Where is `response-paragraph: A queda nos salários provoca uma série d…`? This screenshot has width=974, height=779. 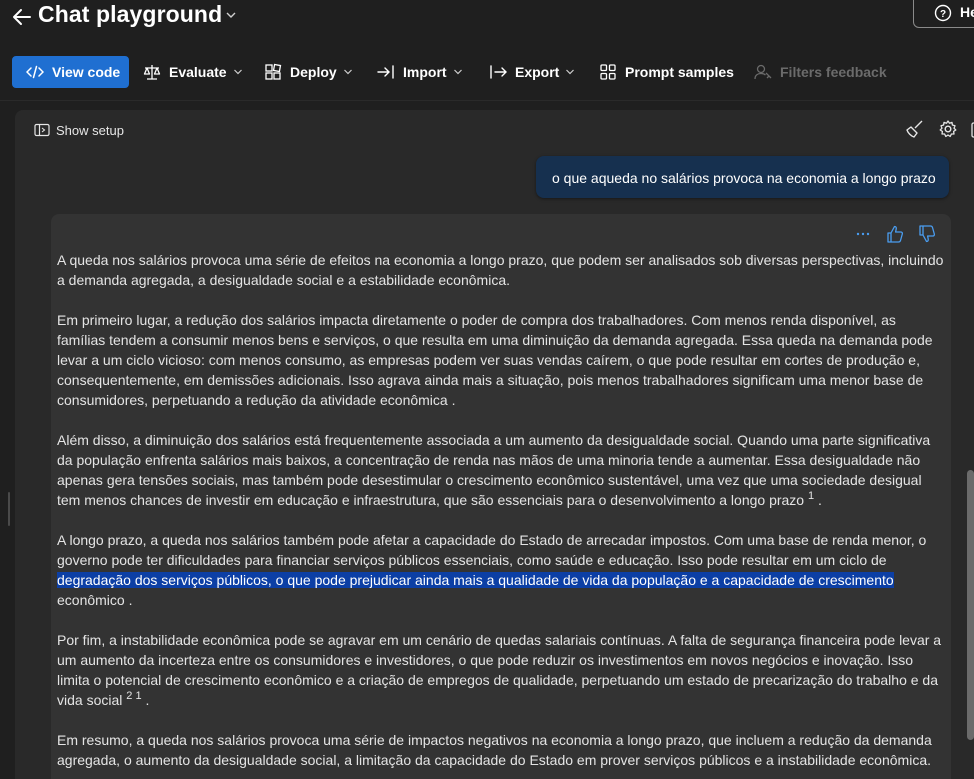
response-paragraph: A queda nos salários provoca uma série d… is located at coordinates (500, 270).